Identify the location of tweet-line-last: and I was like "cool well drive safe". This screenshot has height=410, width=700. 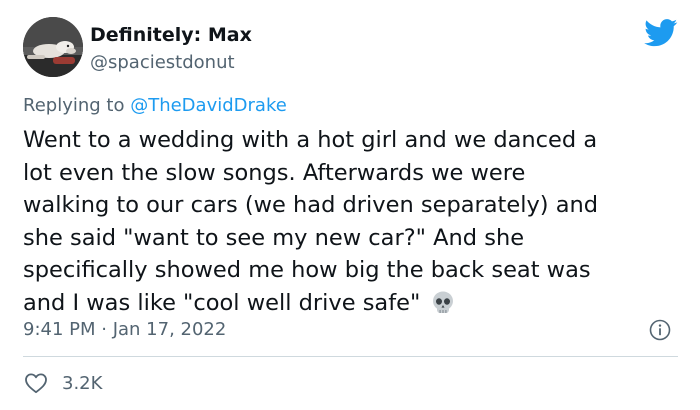
(353, 303).